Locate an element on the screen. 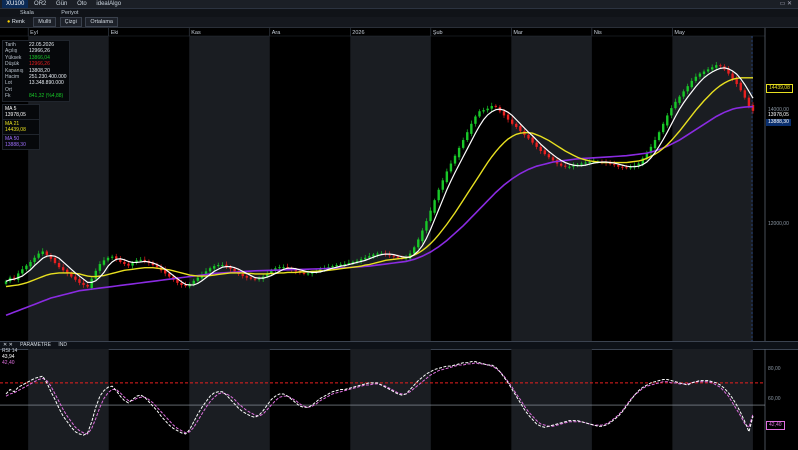  info-value: 841,32 (%4,88) is located at coordinates (46, 96).